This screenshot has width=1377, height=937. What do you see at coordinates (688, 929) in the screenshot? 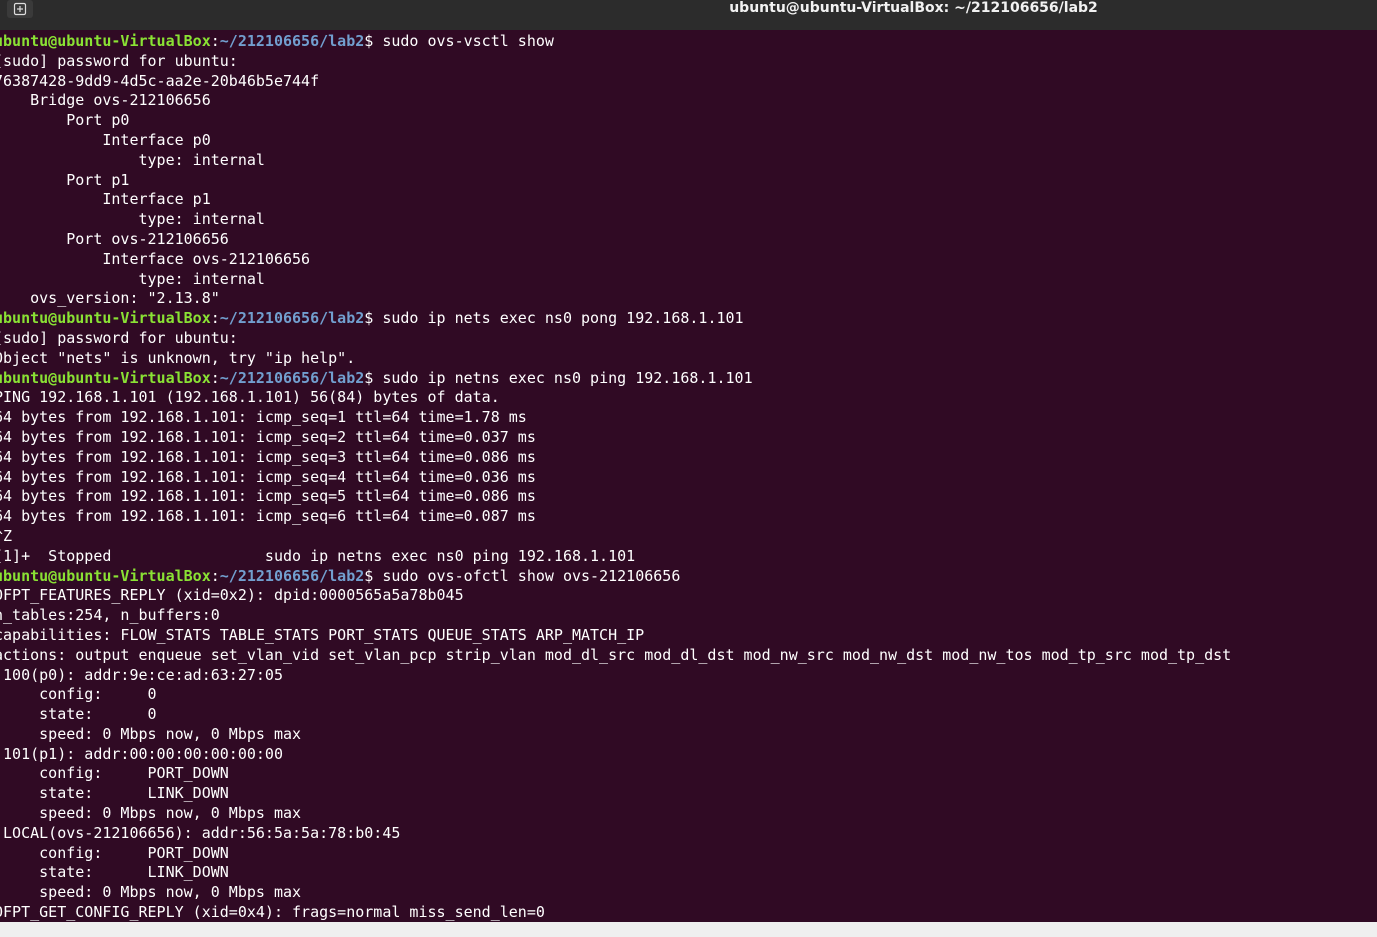
I see `bottom-strip` at bounding box center [688, 929].